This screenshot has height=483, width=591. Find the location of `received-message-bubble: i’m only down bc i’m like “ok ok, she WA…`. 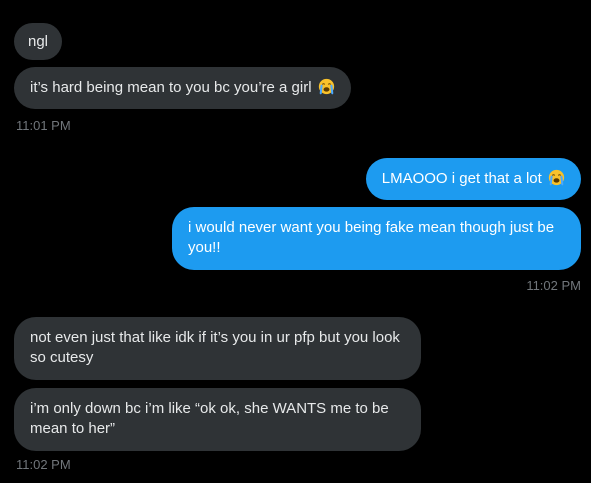

received-message-bubble: i’m only down bc i’m like “ok ok, she WA… is located at coordinates (217, 419).